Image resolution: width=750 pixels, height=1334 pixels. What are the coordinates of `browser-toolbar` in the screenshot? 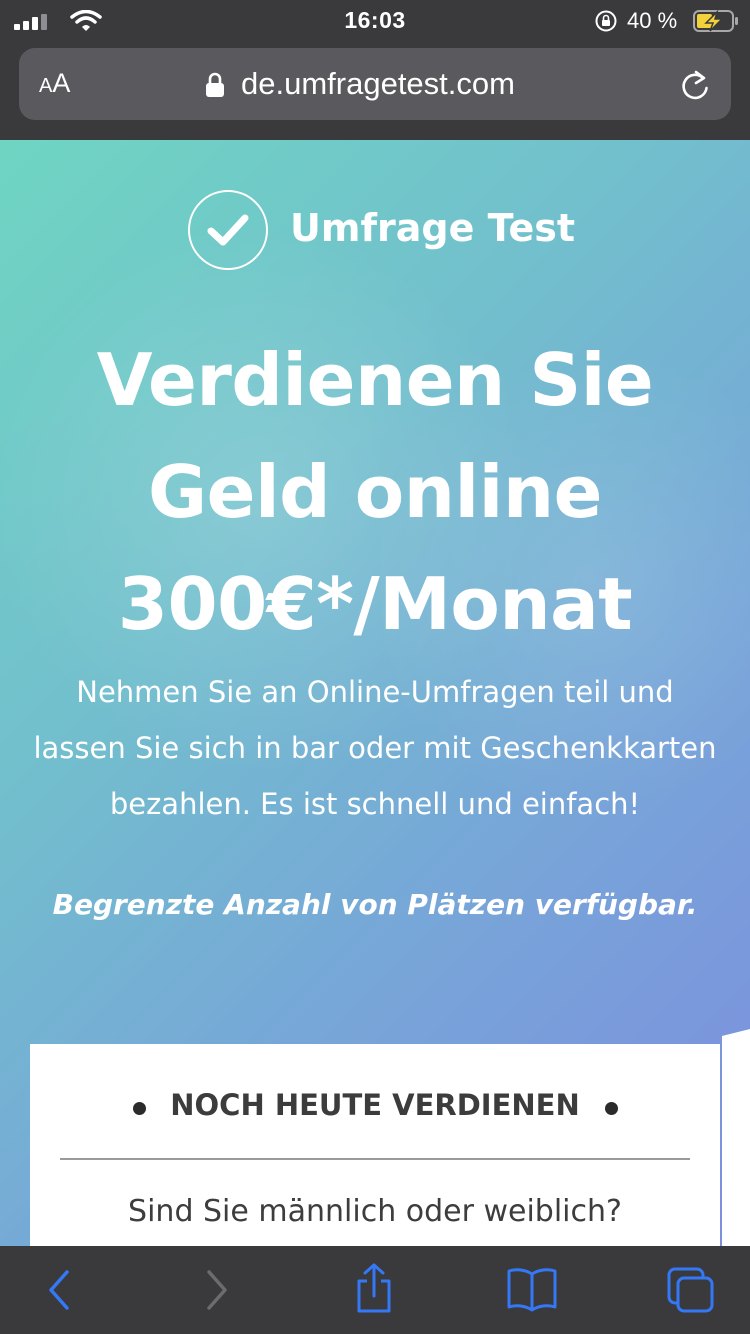 It's located at (375, 1290).